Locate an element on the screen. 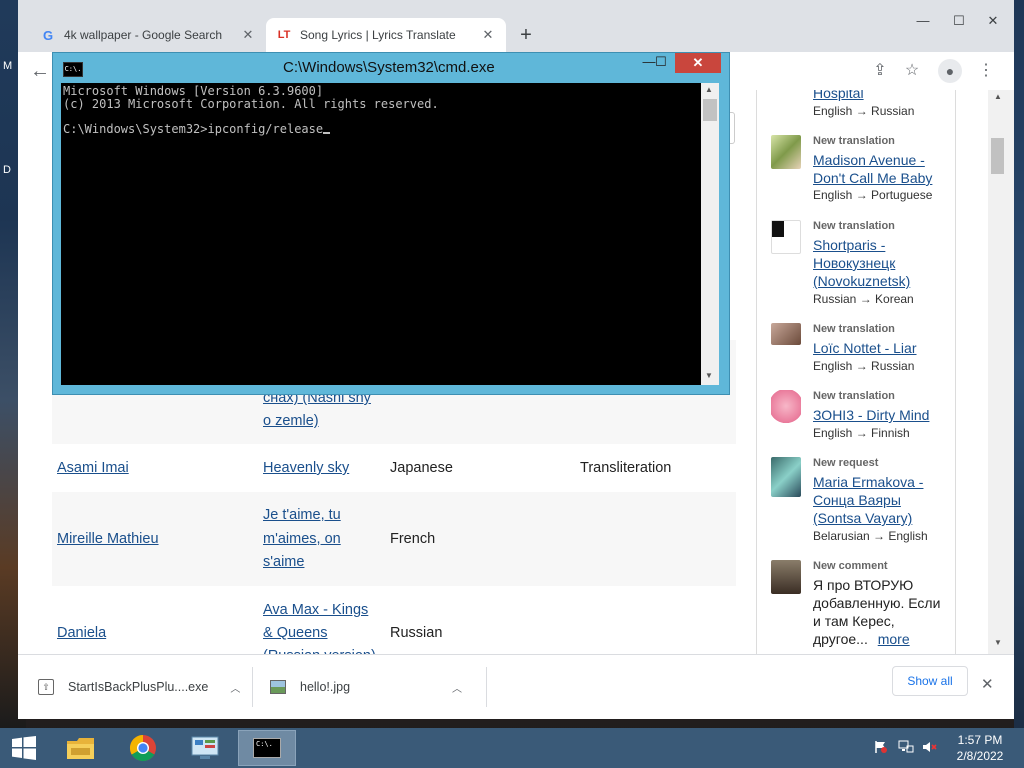 The width and height of the screenshot is (1024, 768). show-all-downloads-button: Show all is located at coordinates (930, 681).